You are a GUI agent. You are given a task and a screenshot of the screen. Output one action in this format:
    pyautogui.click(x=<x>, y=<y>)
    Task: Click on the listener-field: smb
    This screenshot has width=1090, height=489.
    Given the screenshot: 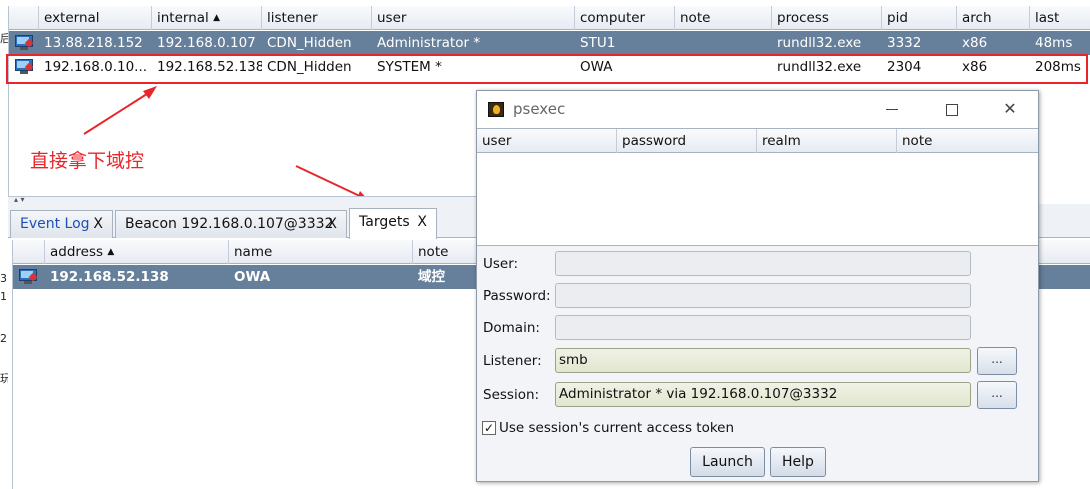 What is the action you would take?
    pyautogui.click(x=763, y=360)
    